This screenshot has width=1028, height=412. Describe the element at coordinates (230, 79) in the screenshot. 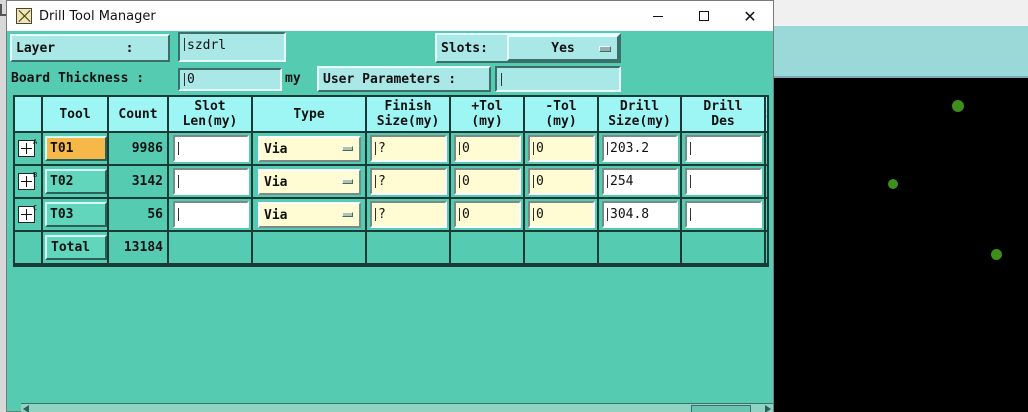

I see `board-thickness-field: 0` at that location.